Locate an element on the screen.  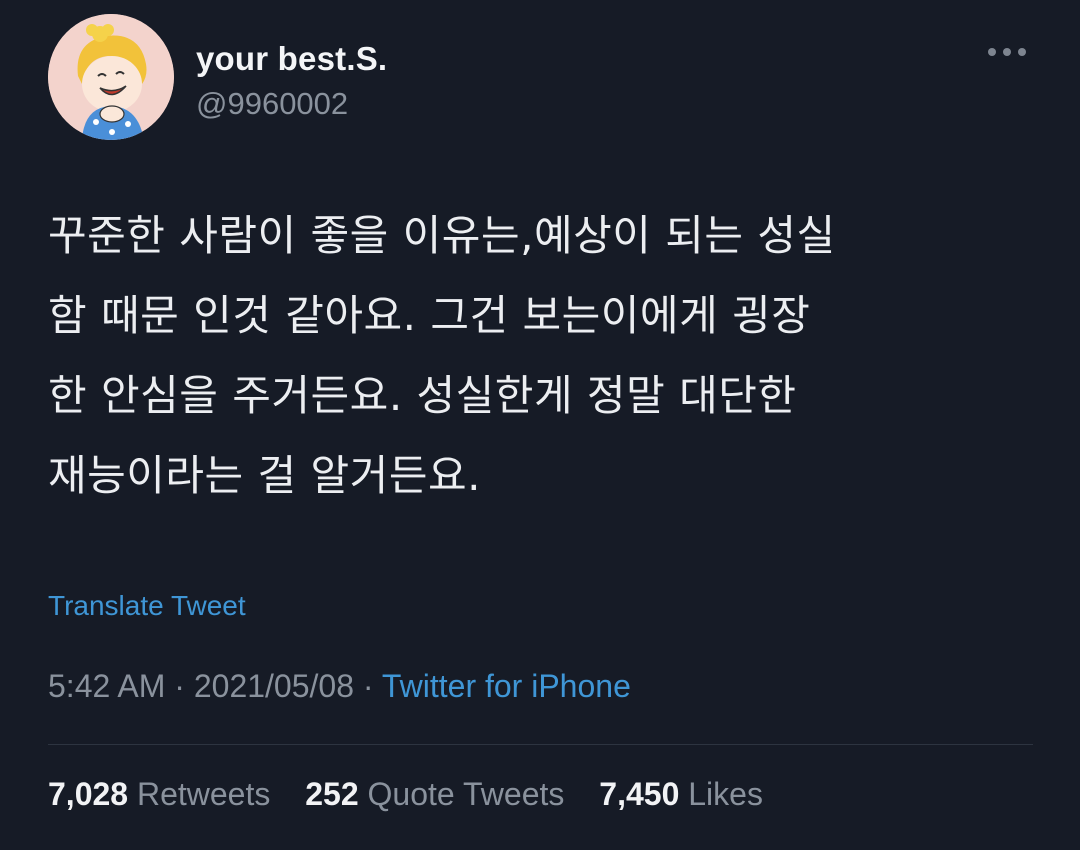
retweets-stat: 7,028 Retweets is located at coordinates (159, 794).